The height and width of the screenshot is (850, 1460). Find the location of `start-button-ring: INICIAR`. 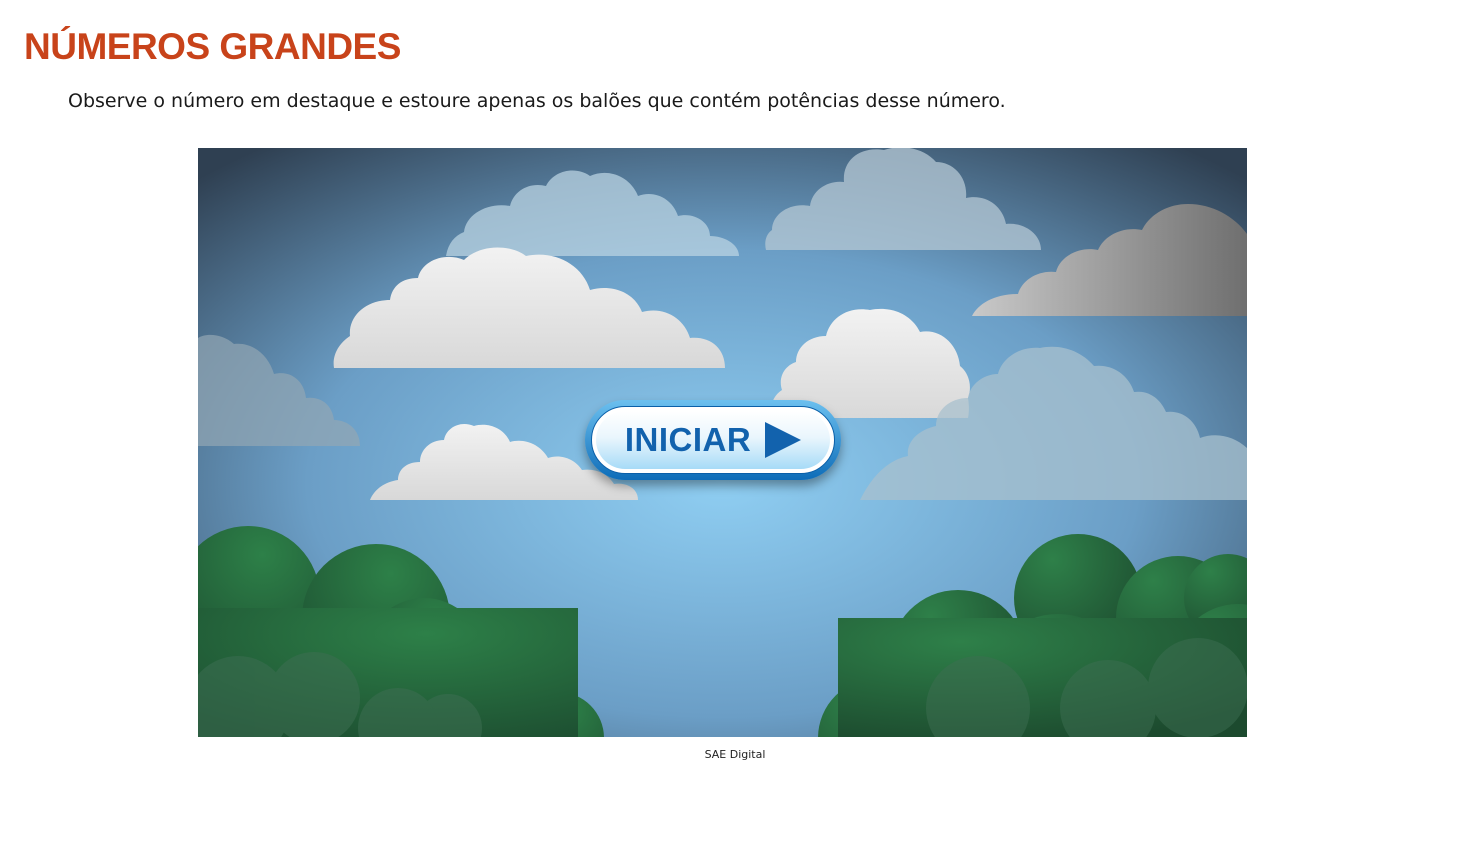

start-button-ring: INICIAR is located at coordinates (713, 440).